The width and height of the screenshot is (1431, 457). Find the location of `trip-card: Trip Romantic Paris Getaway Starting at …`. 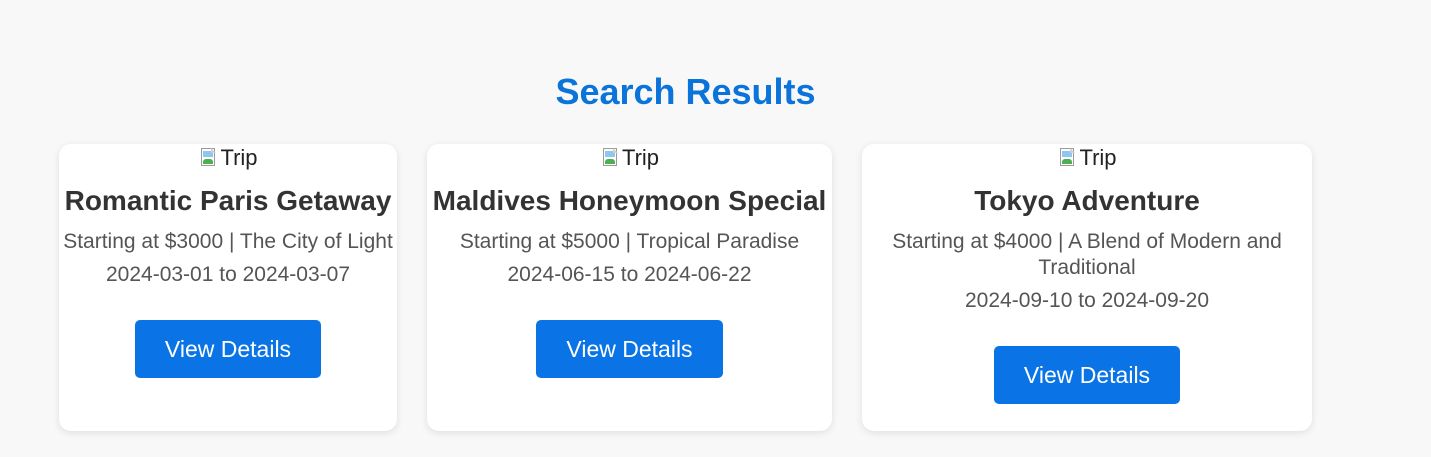

trip-card: Trip Romantic Paris Getaway Starting at … is located at coordinates (228, 287).